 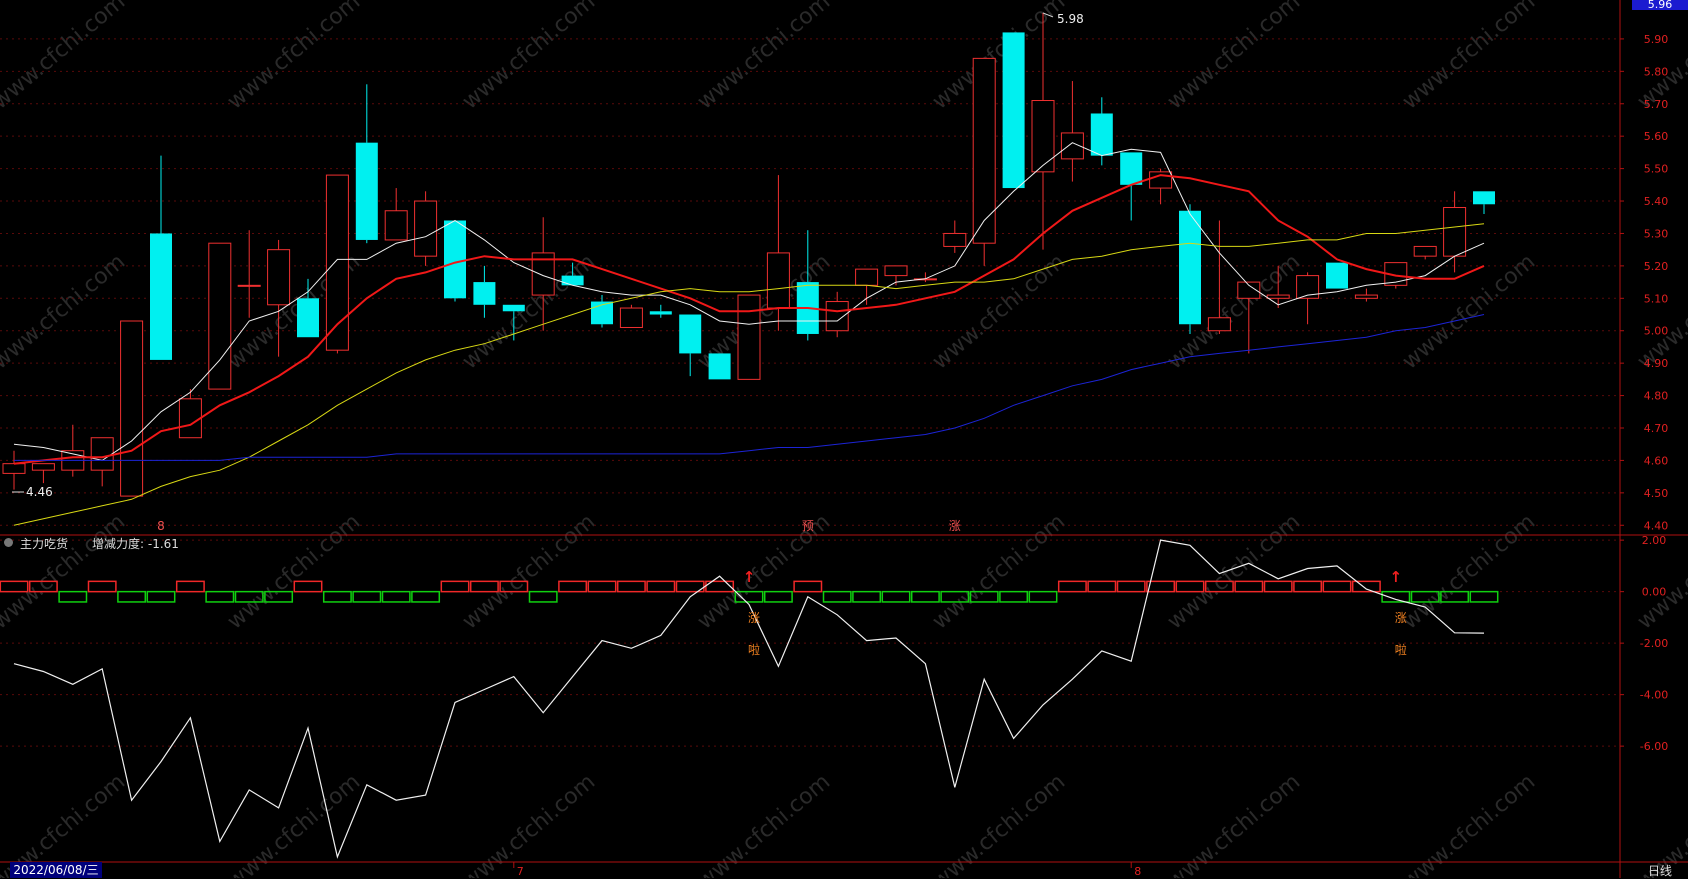 What do you see at coordinates (754, 649) in the screenshot?
I see `indicator-signal-label: 啦` at bounding box center [754, 649].